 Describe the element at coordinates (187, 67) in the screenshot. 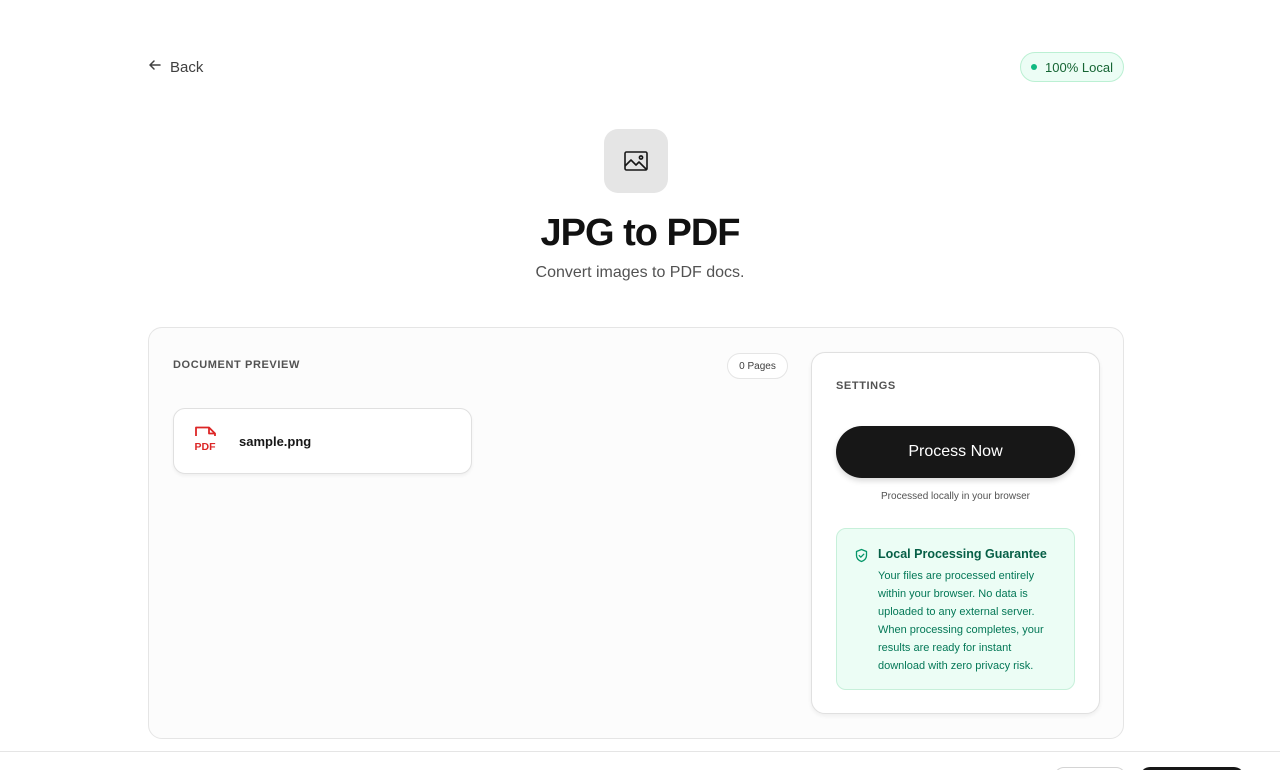

I see `back-label: Back` at that location.